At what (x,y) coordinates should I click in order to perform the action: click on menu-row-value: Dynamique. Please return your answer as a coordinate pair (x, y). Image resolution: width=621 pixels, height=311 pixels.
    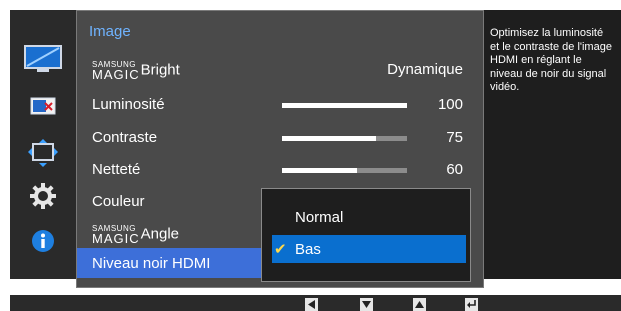
    Looking at the image, I should click on (425, 69).